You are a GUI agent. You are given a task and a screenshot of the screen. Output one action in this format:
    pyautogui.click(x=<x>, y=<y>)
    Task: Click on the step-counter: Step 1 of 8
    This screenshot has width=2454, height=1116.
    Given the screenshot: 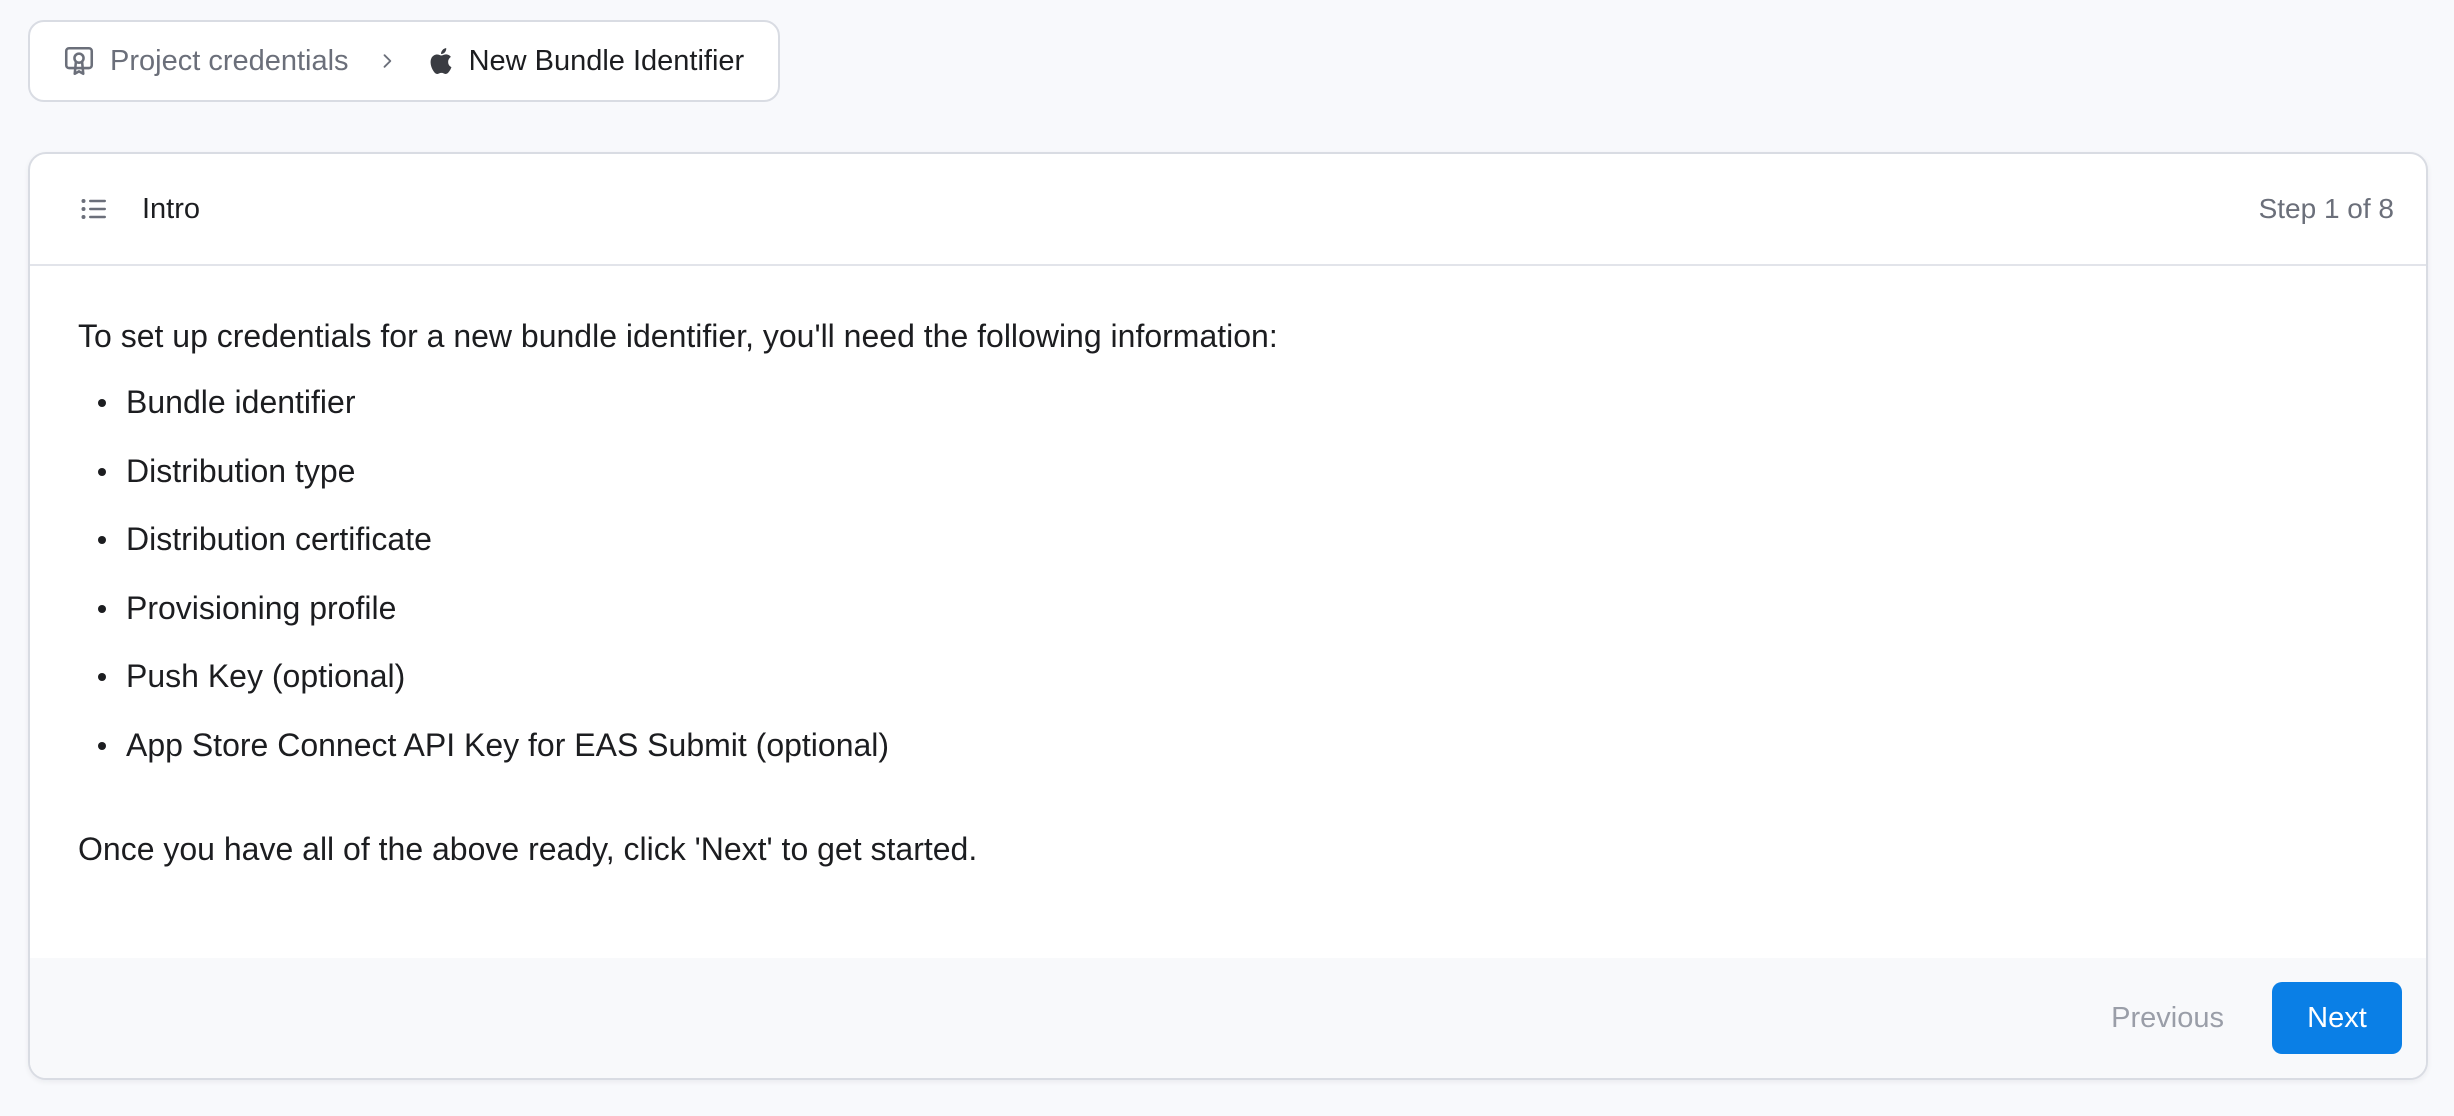 What is the action you would take?
    pyautogui.click(x=2326, y=208)
    